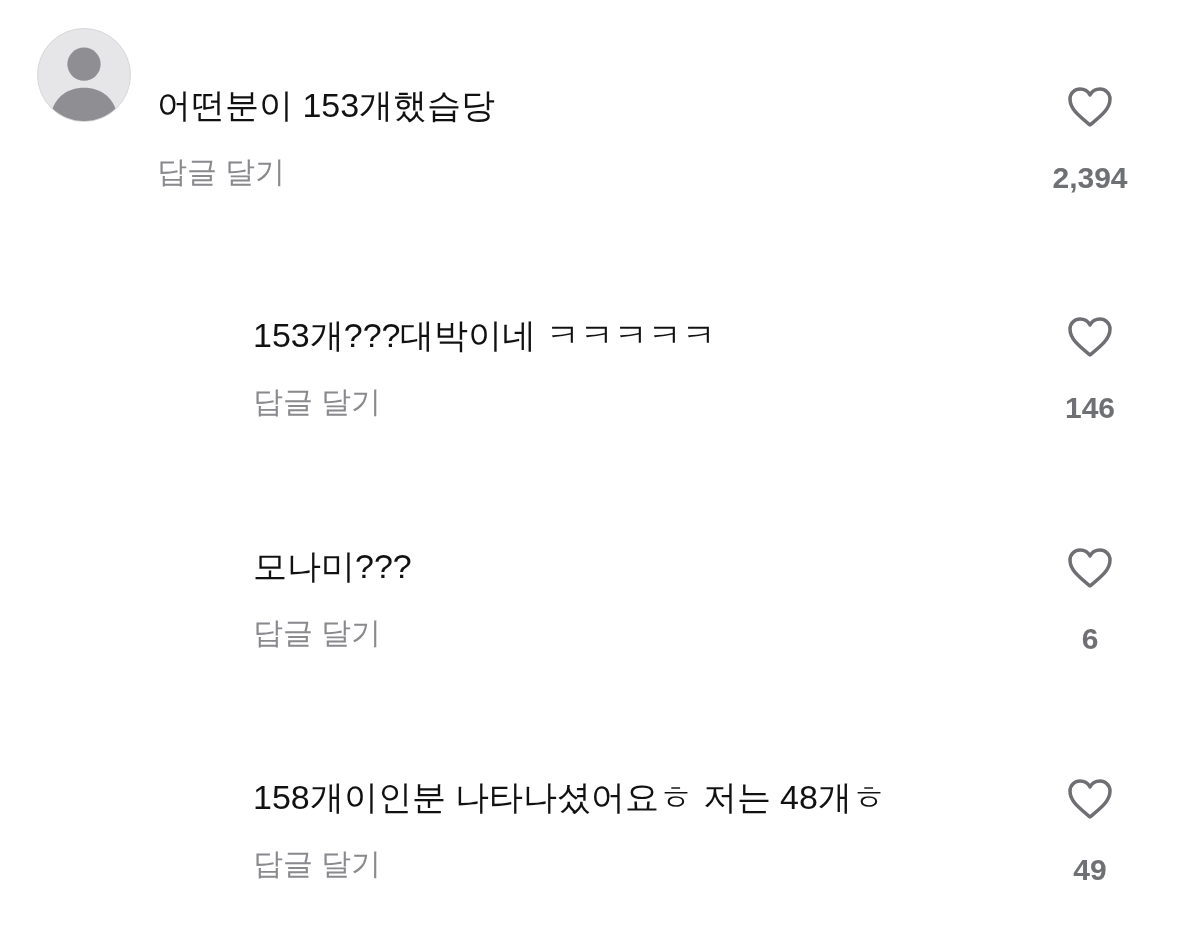  Describe the element at coordinates (332, 566) in the screenshot. I see `comment-text: 모나미???` at that location.